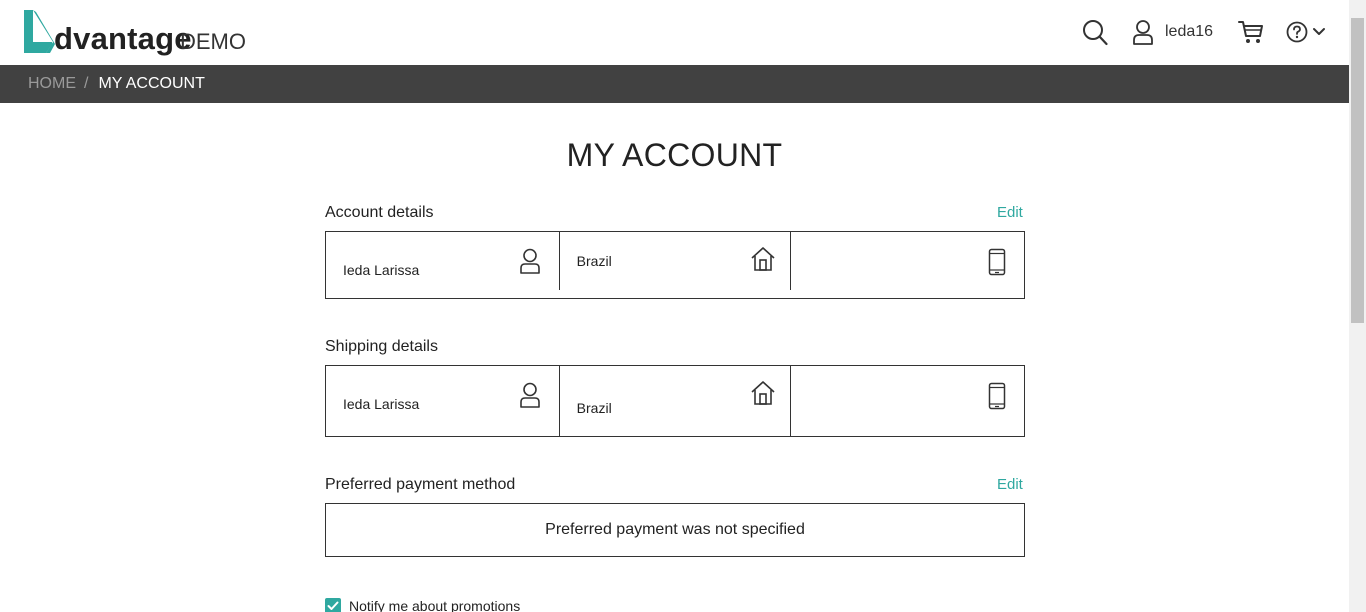  I want to click on breadcrumb-home-link: HOME, so click(52, 84).